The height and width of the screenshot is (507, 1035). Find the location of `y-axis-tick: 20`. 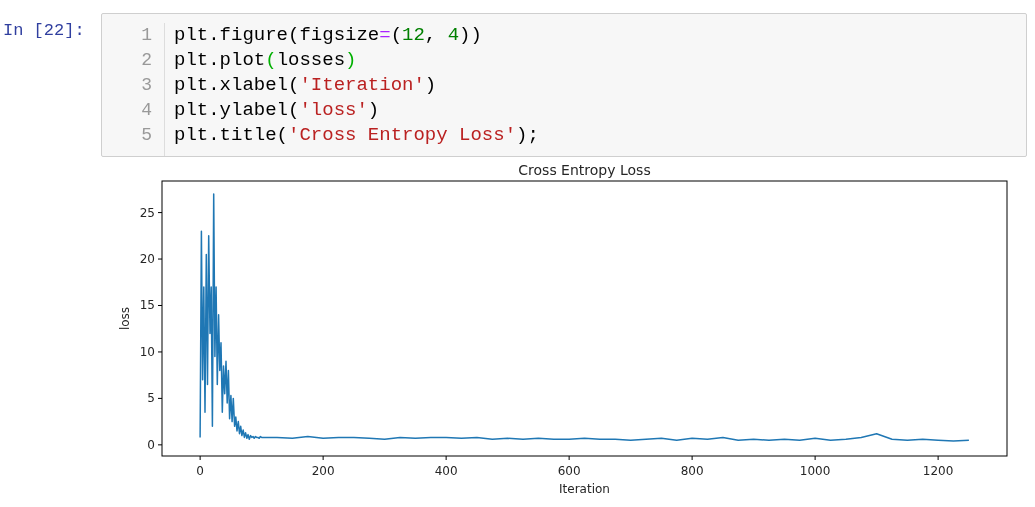

y-axis-tick: 20 is located at coordinates (151, 259).